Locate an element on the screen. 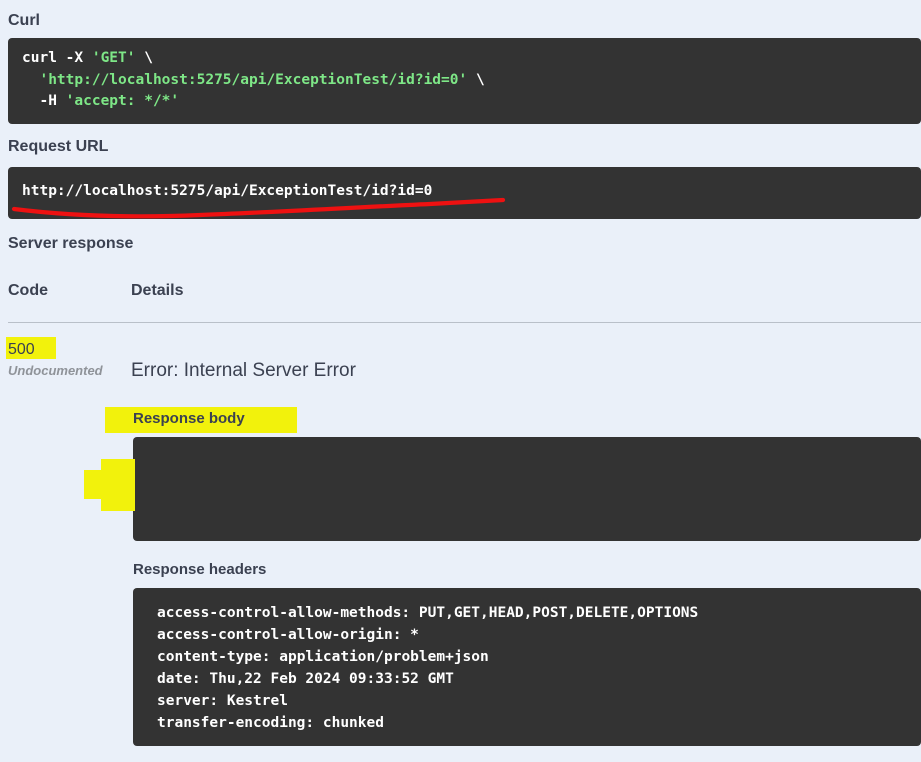 Image resolution: width=921 pixels, height=762 pixels. column-header-details: Details is located at coordinates (157, 290).